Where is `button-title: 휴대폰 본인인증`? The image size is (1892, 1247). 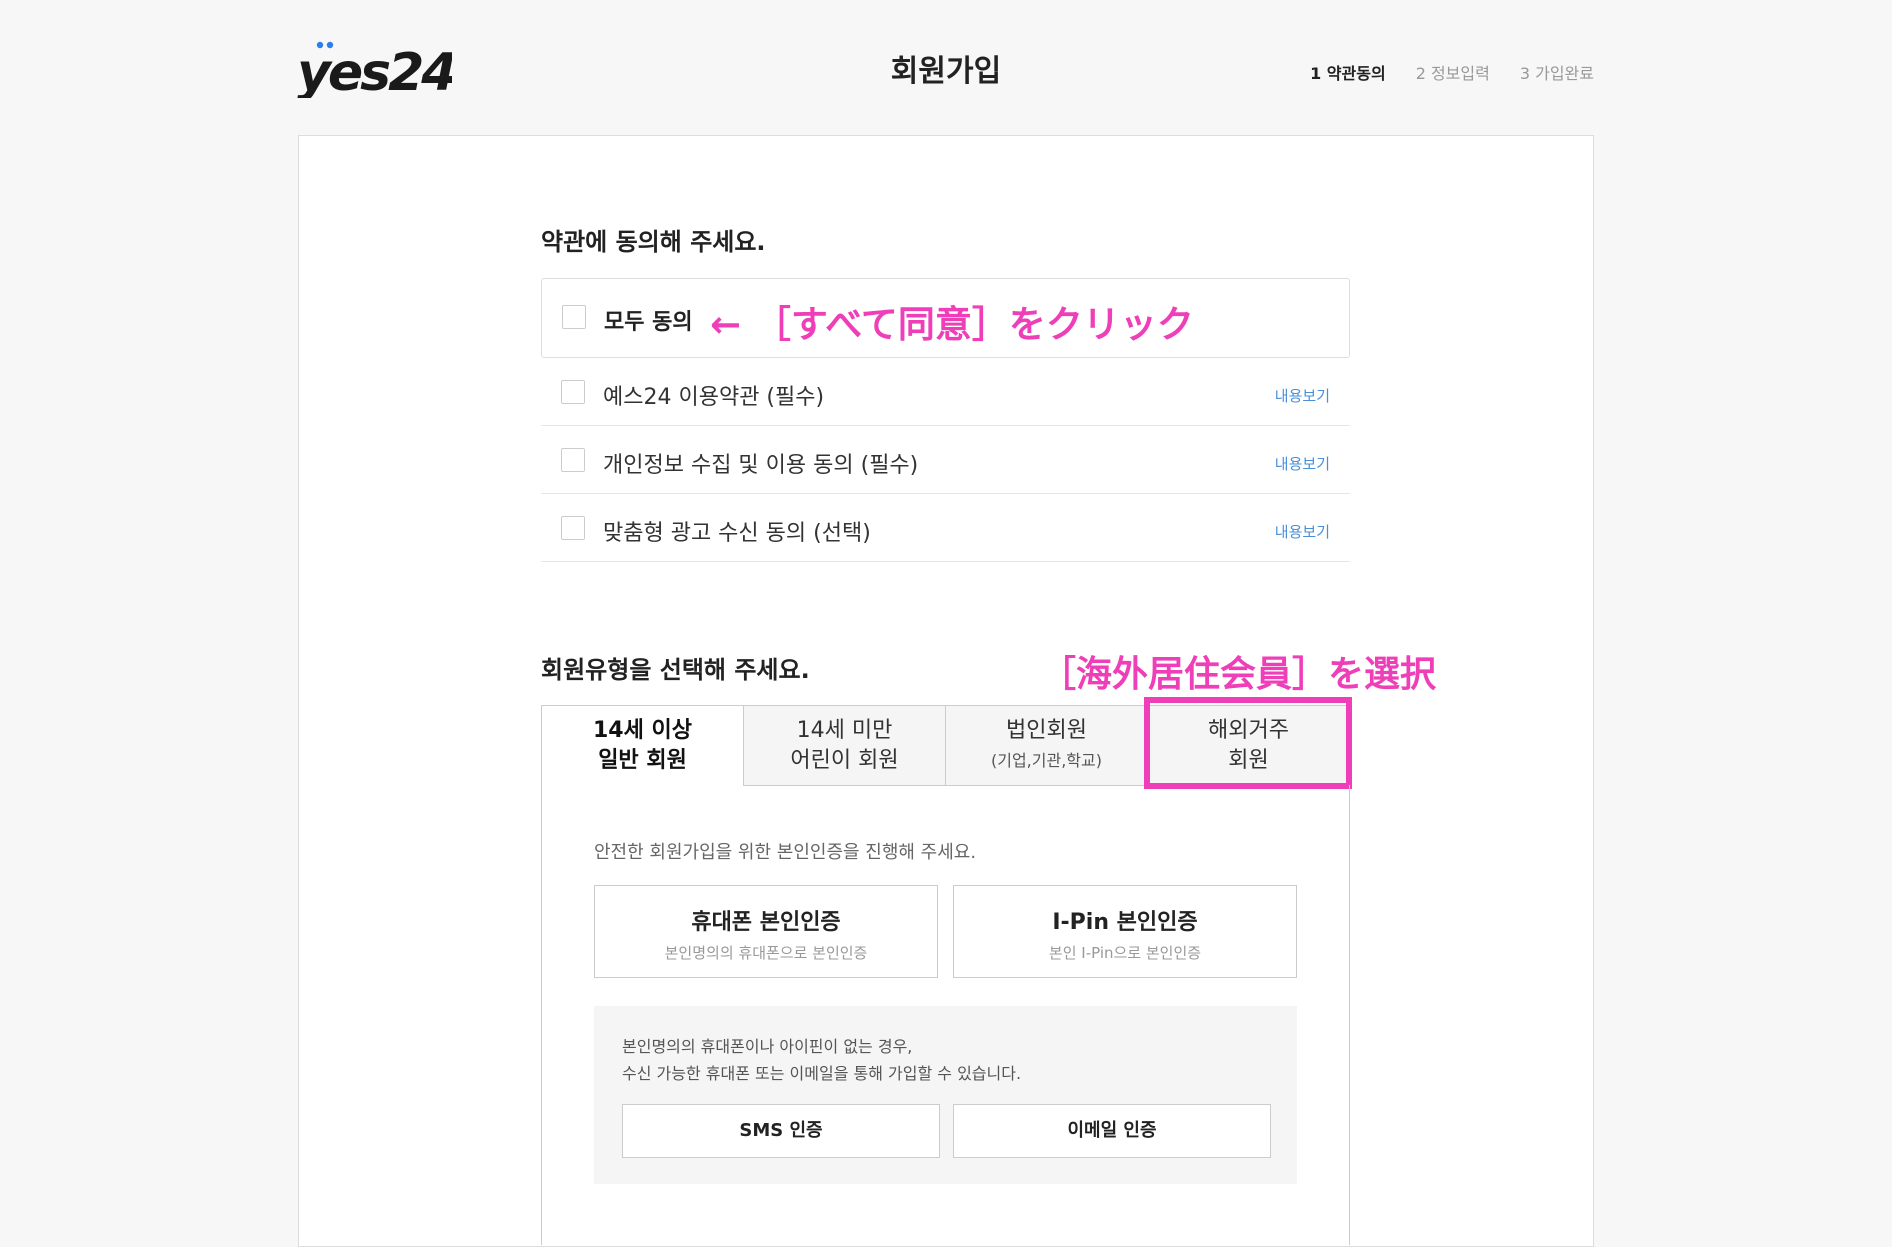
button-title: 휴대폰 본인인증 is located at coordinates (766, 922).